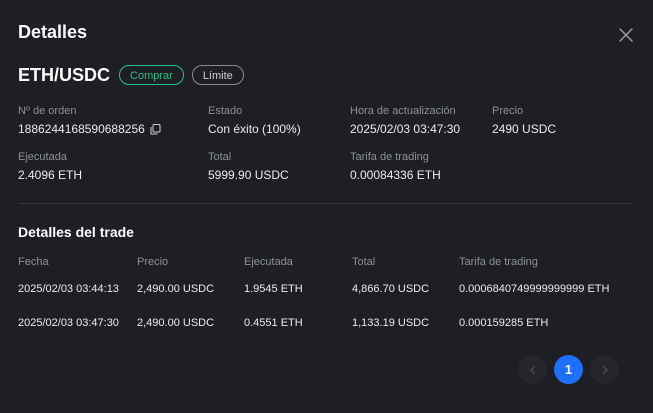 The image size is (653, 413). I want to click on order-type-badge: Límite, so click(217, 75).